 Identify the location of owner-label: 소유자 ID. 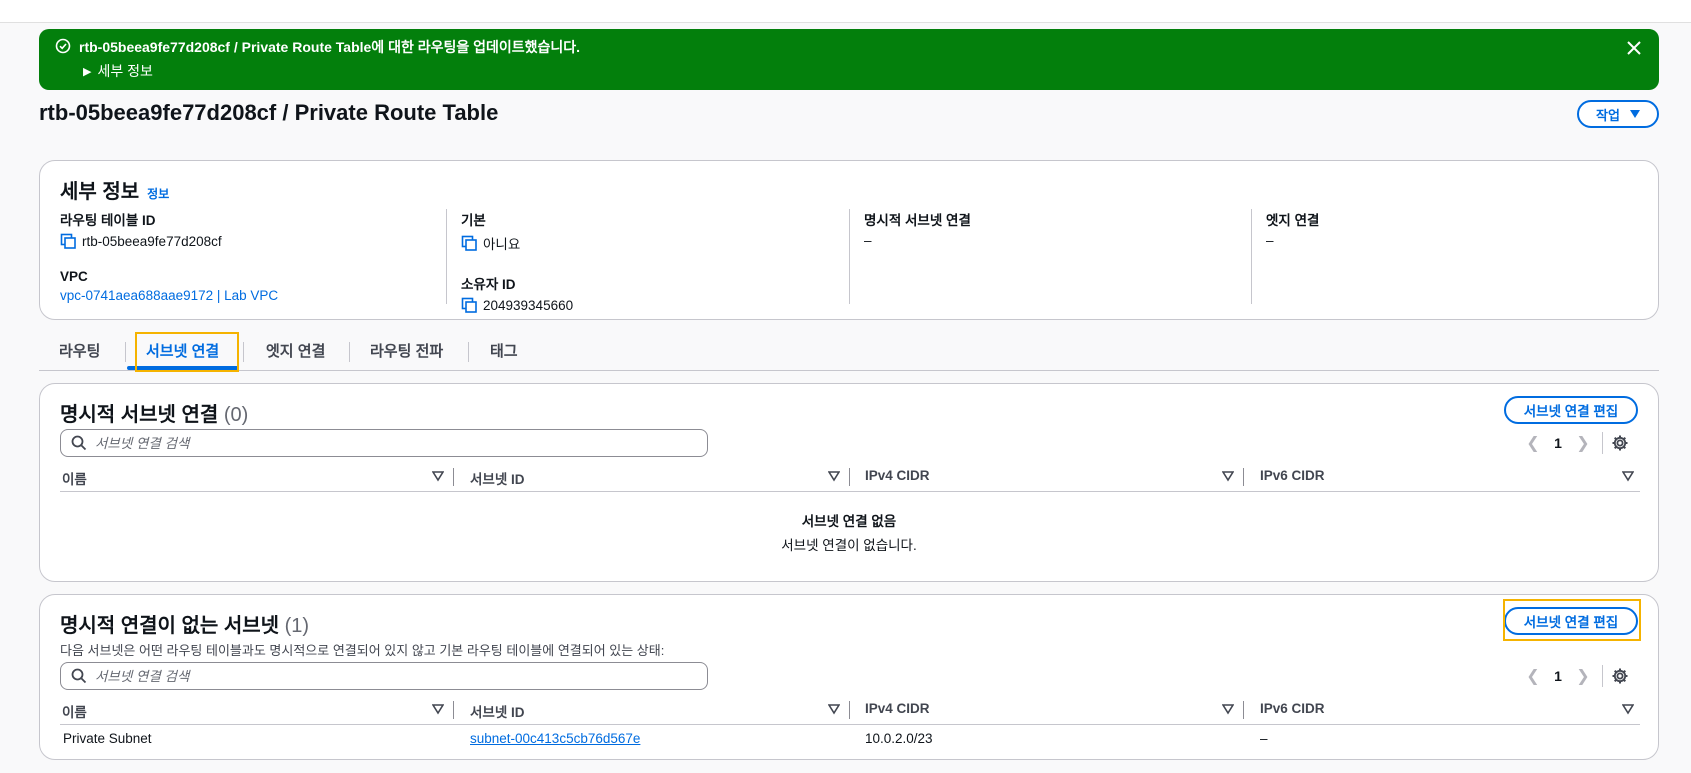
(488, 284).